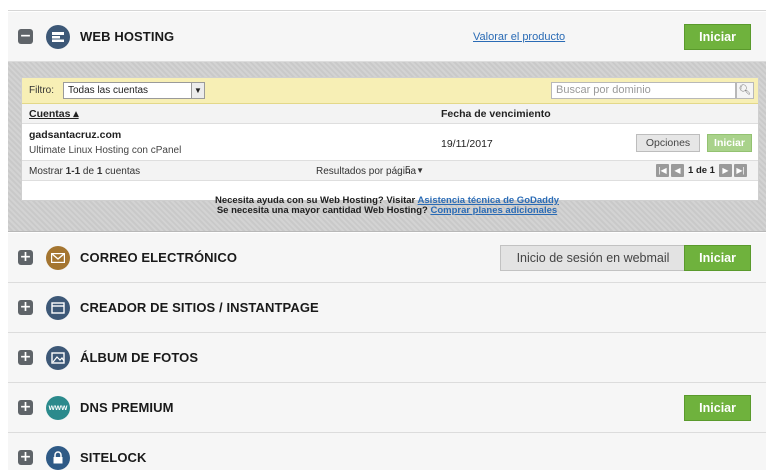 The width and height of the screenshot is (766, 470). I want to click on product-row-site-builder: + CREADOR DE SITIOS / INSTANTPAGE, so click(387, 308).